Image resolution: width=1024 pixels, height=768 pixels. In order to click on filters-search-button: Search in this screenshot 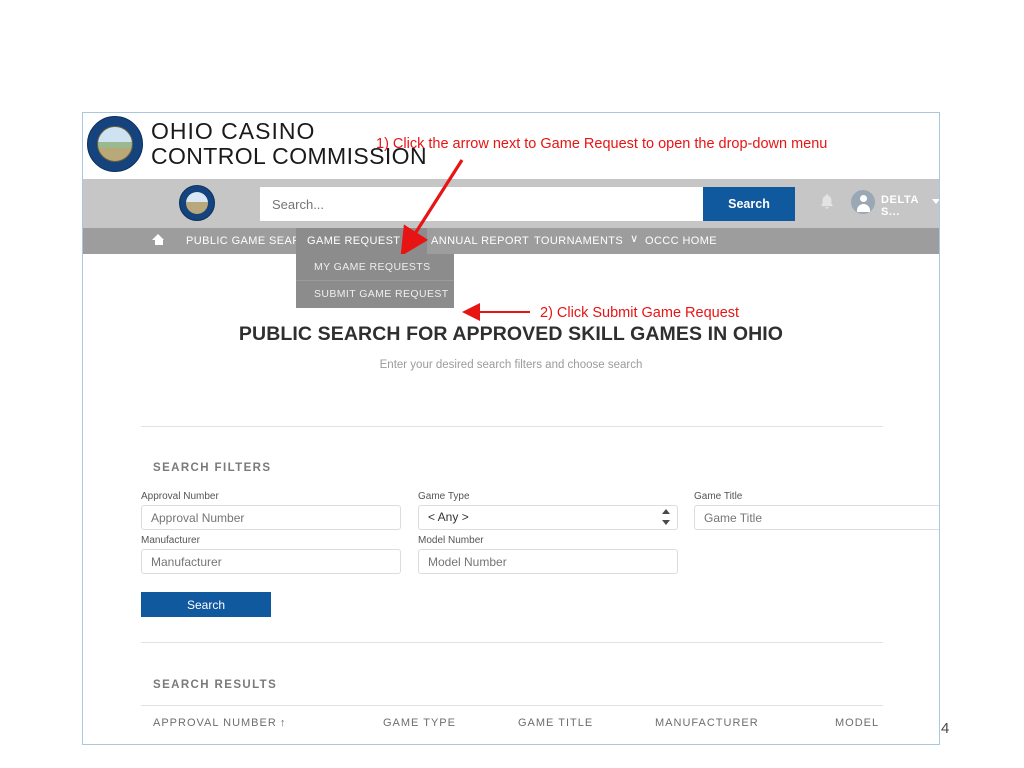, I will do `click(206, 604)`.